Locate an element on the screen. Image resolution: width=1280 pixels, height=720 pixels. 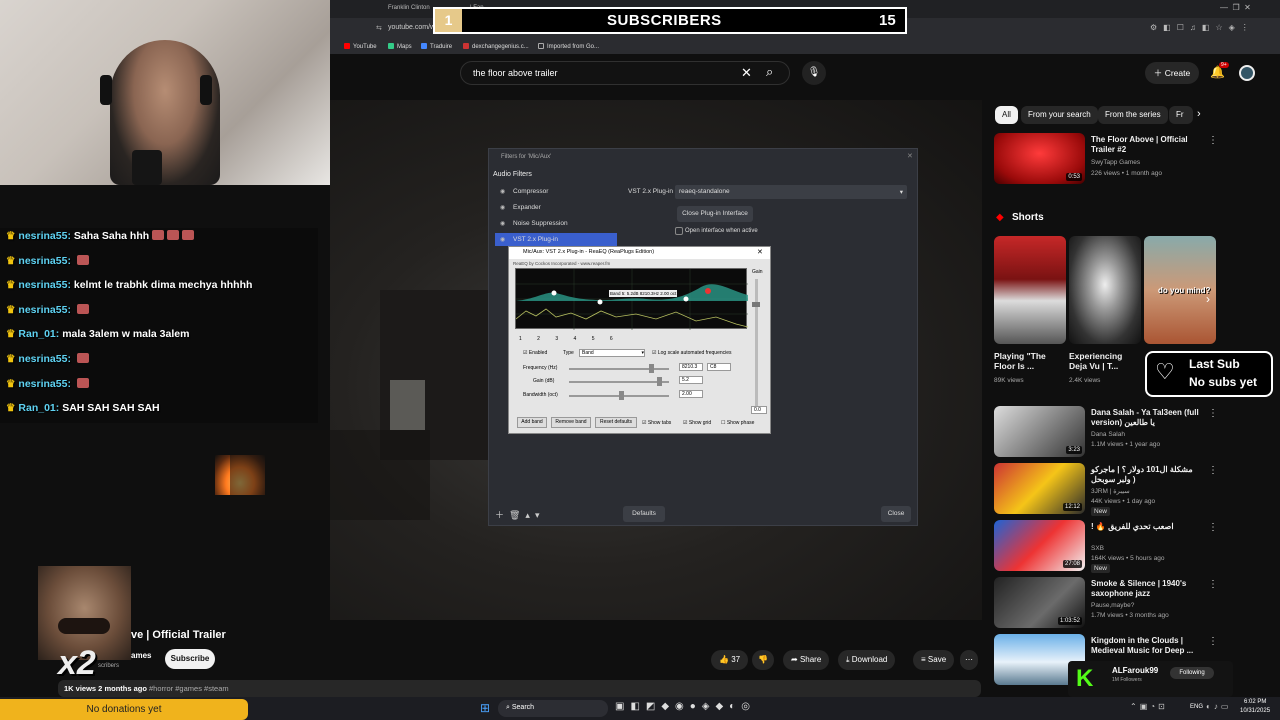
avatar is located at coordinates (1247, 73).